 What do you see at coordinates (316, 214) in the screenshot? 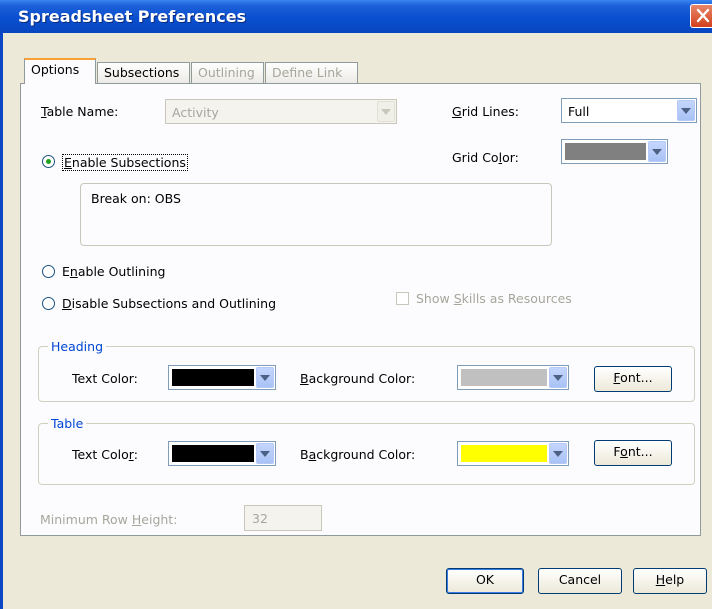
I see `break-on-box: Break on: OBS` at bounding box center [316, 214].